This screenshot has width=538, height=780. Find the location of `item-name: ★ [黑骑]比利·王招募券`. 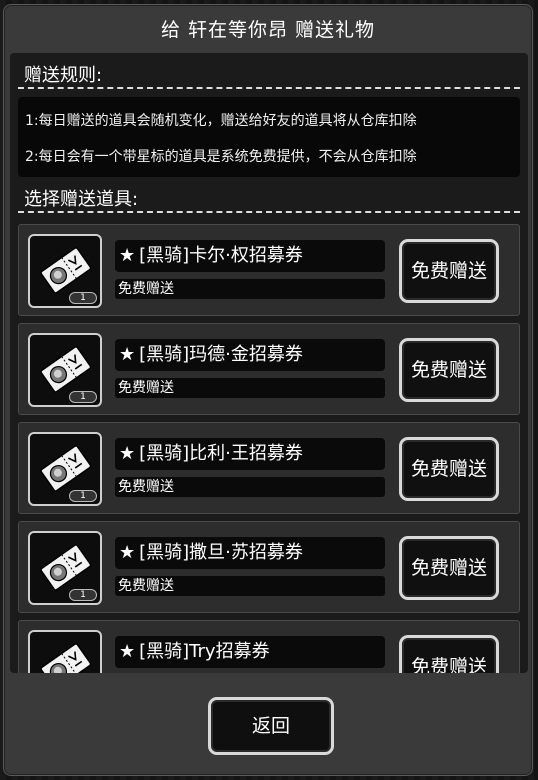

item-name: ★ [黑骑]比利·王招募券 is located at coordinates (250, 454).